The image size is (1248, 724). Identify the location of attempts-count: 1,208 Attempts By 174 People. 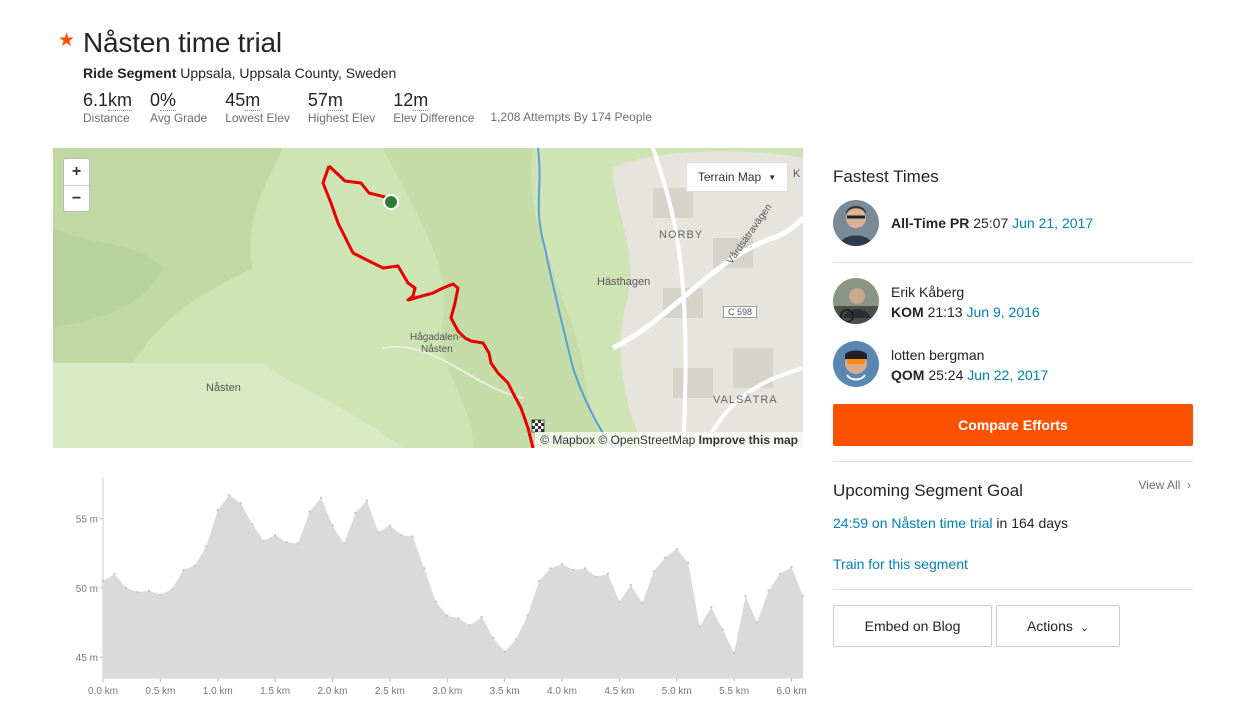
(571, 117).